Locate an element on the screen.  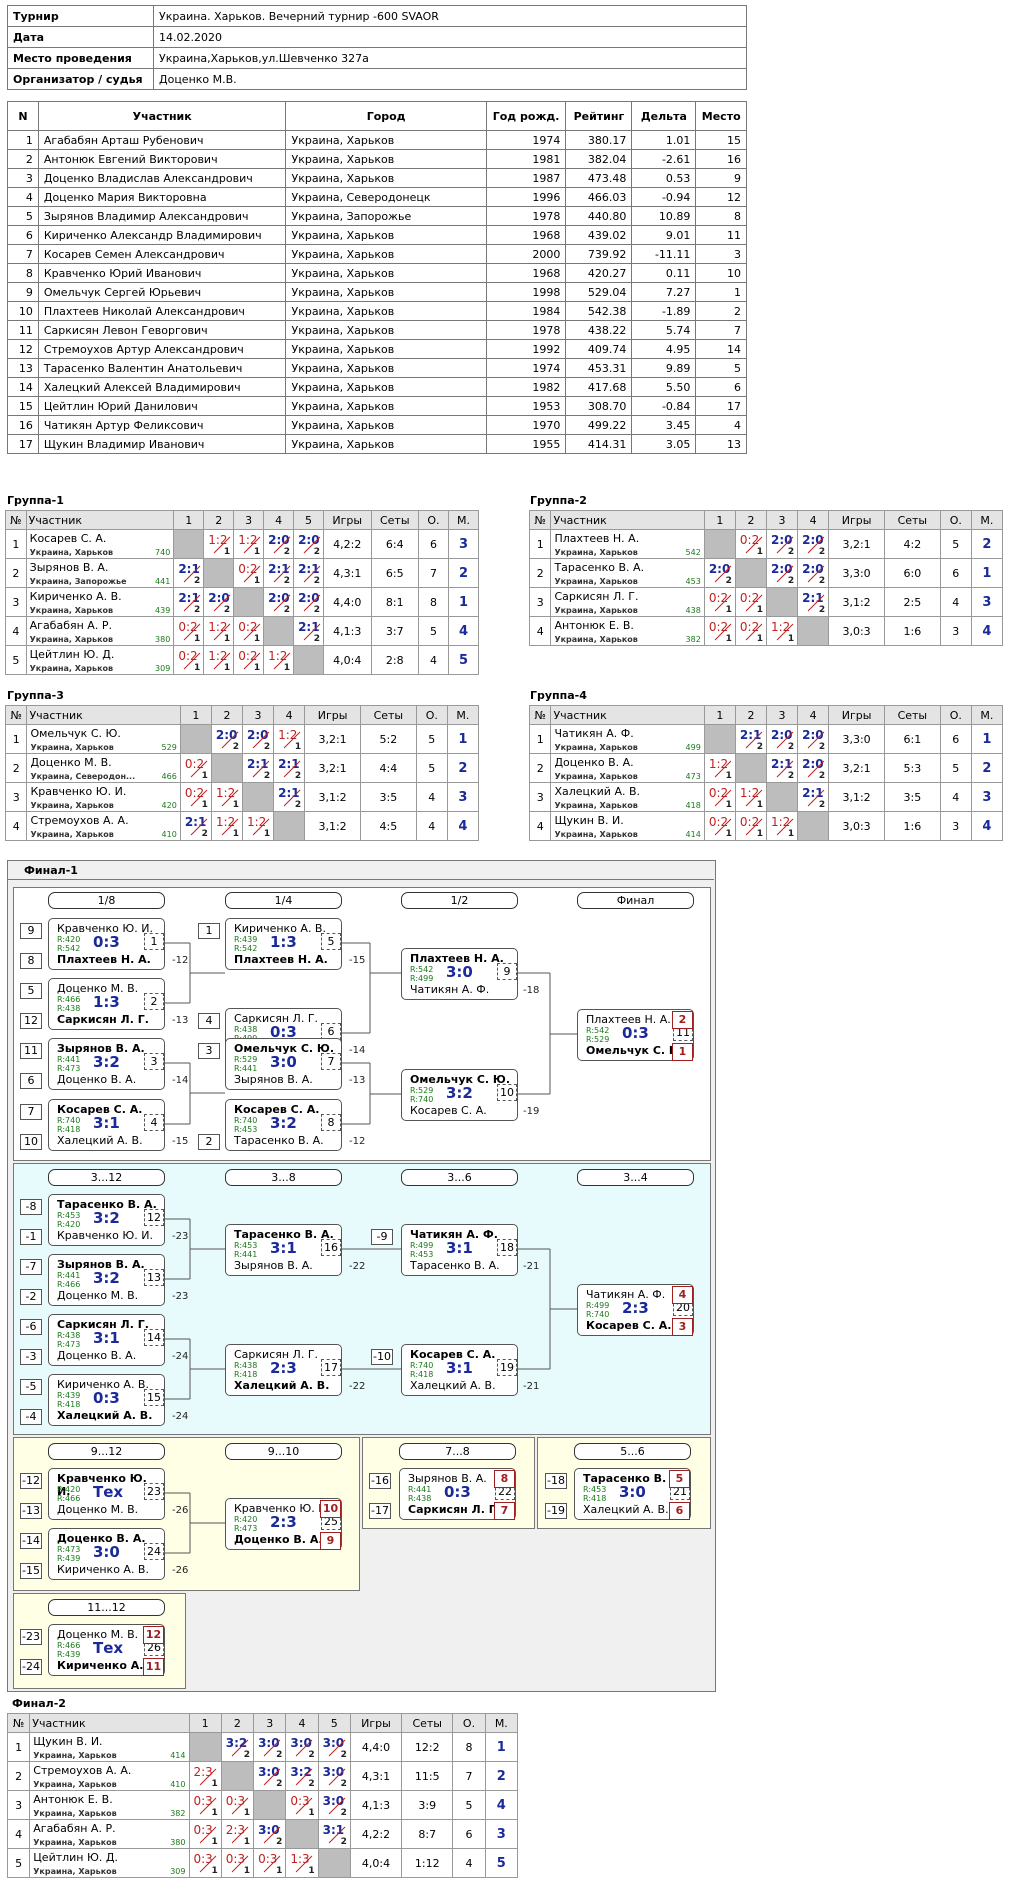
link-label: -19 is located at coordinates (531, 1111).